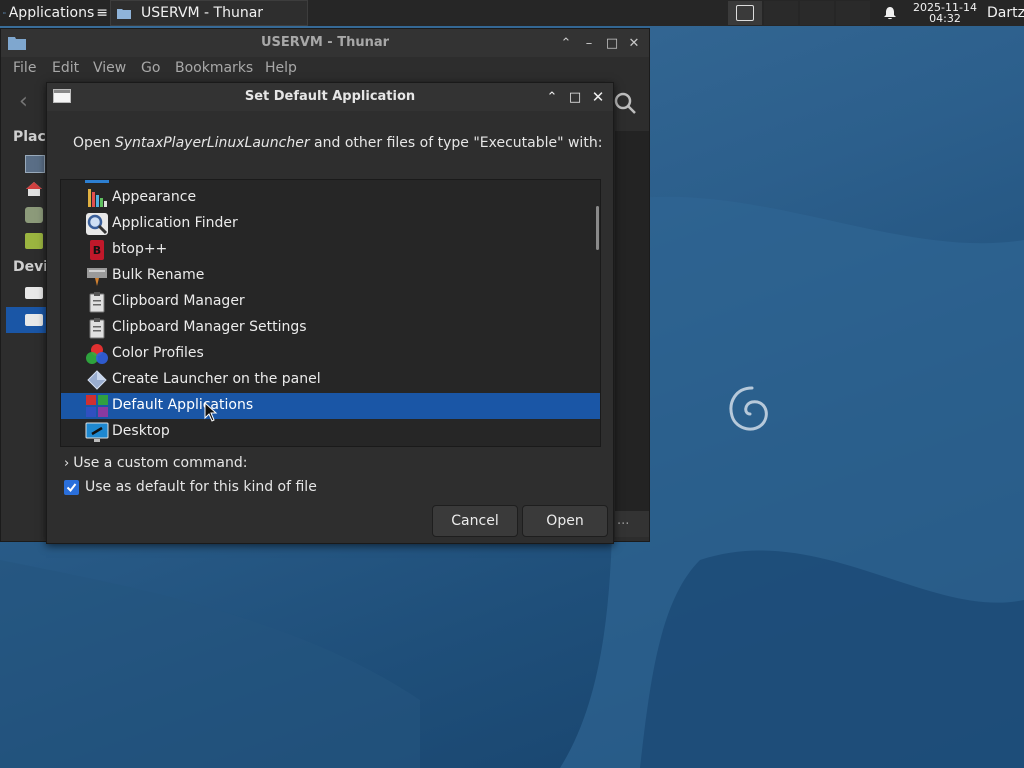 The width and height of the screenshot is (1024, 768). I want to click on thunar-file-view, so click(632, 321).